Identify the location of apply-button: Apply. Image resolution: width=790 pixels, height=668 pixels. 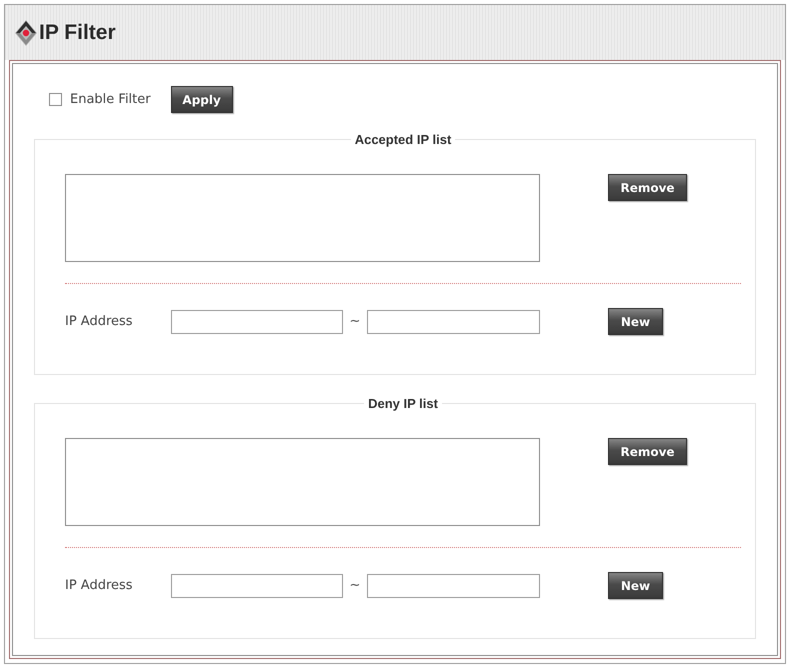
(201, 99).